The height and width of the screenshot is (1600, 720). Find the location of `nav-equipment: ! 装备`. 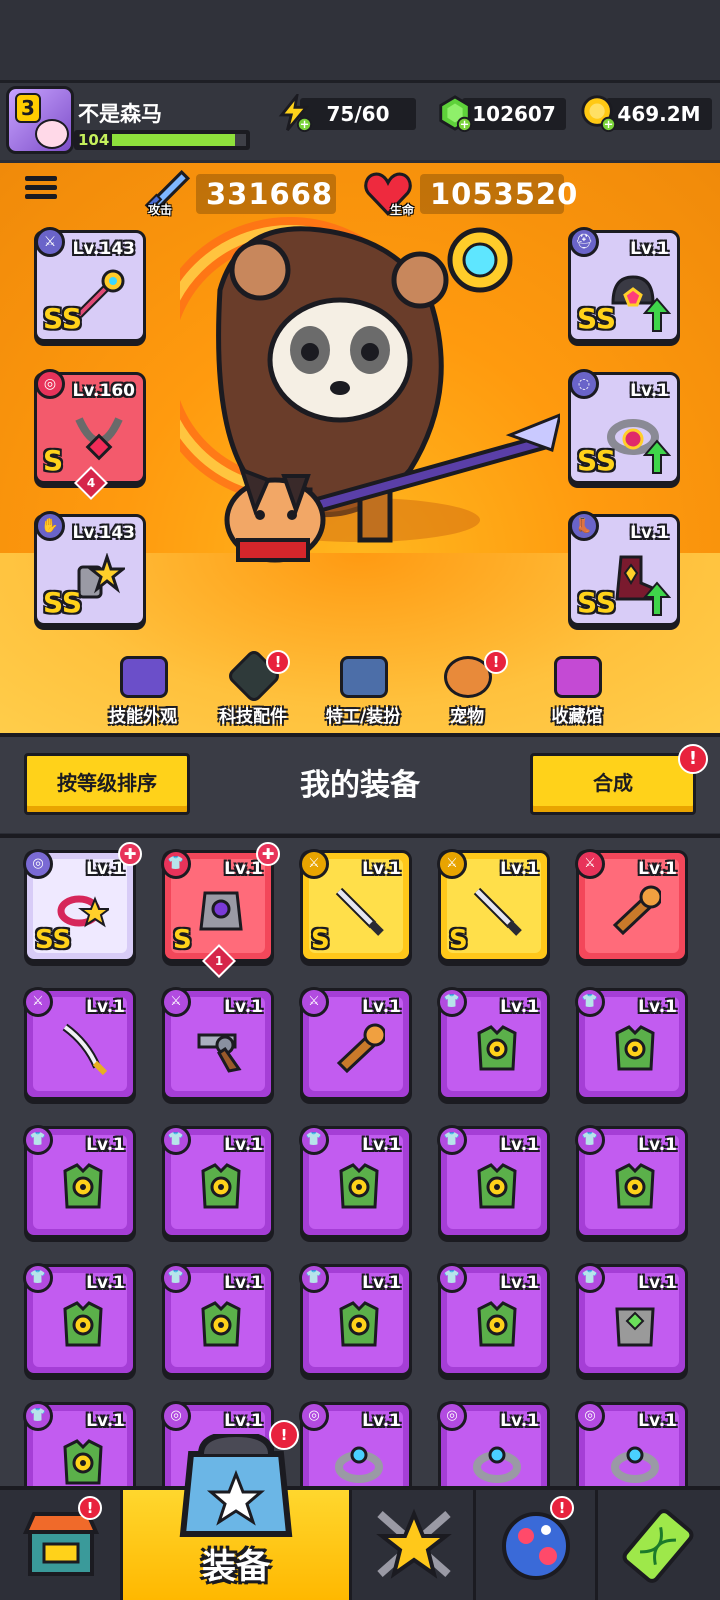

nav-equipment: ! 装备 is located at coordinates (237, 1510).